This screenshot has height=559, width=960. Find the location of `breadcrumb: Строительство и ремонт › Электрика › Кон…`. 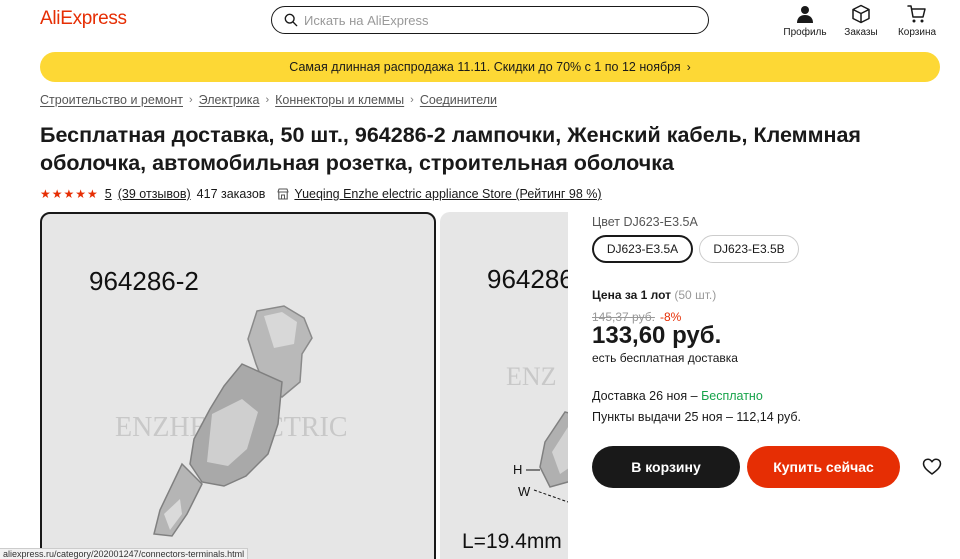

breadcrumb: Строительство и ремонт › Электрика › Кон… is located at coordinates (268, 100).